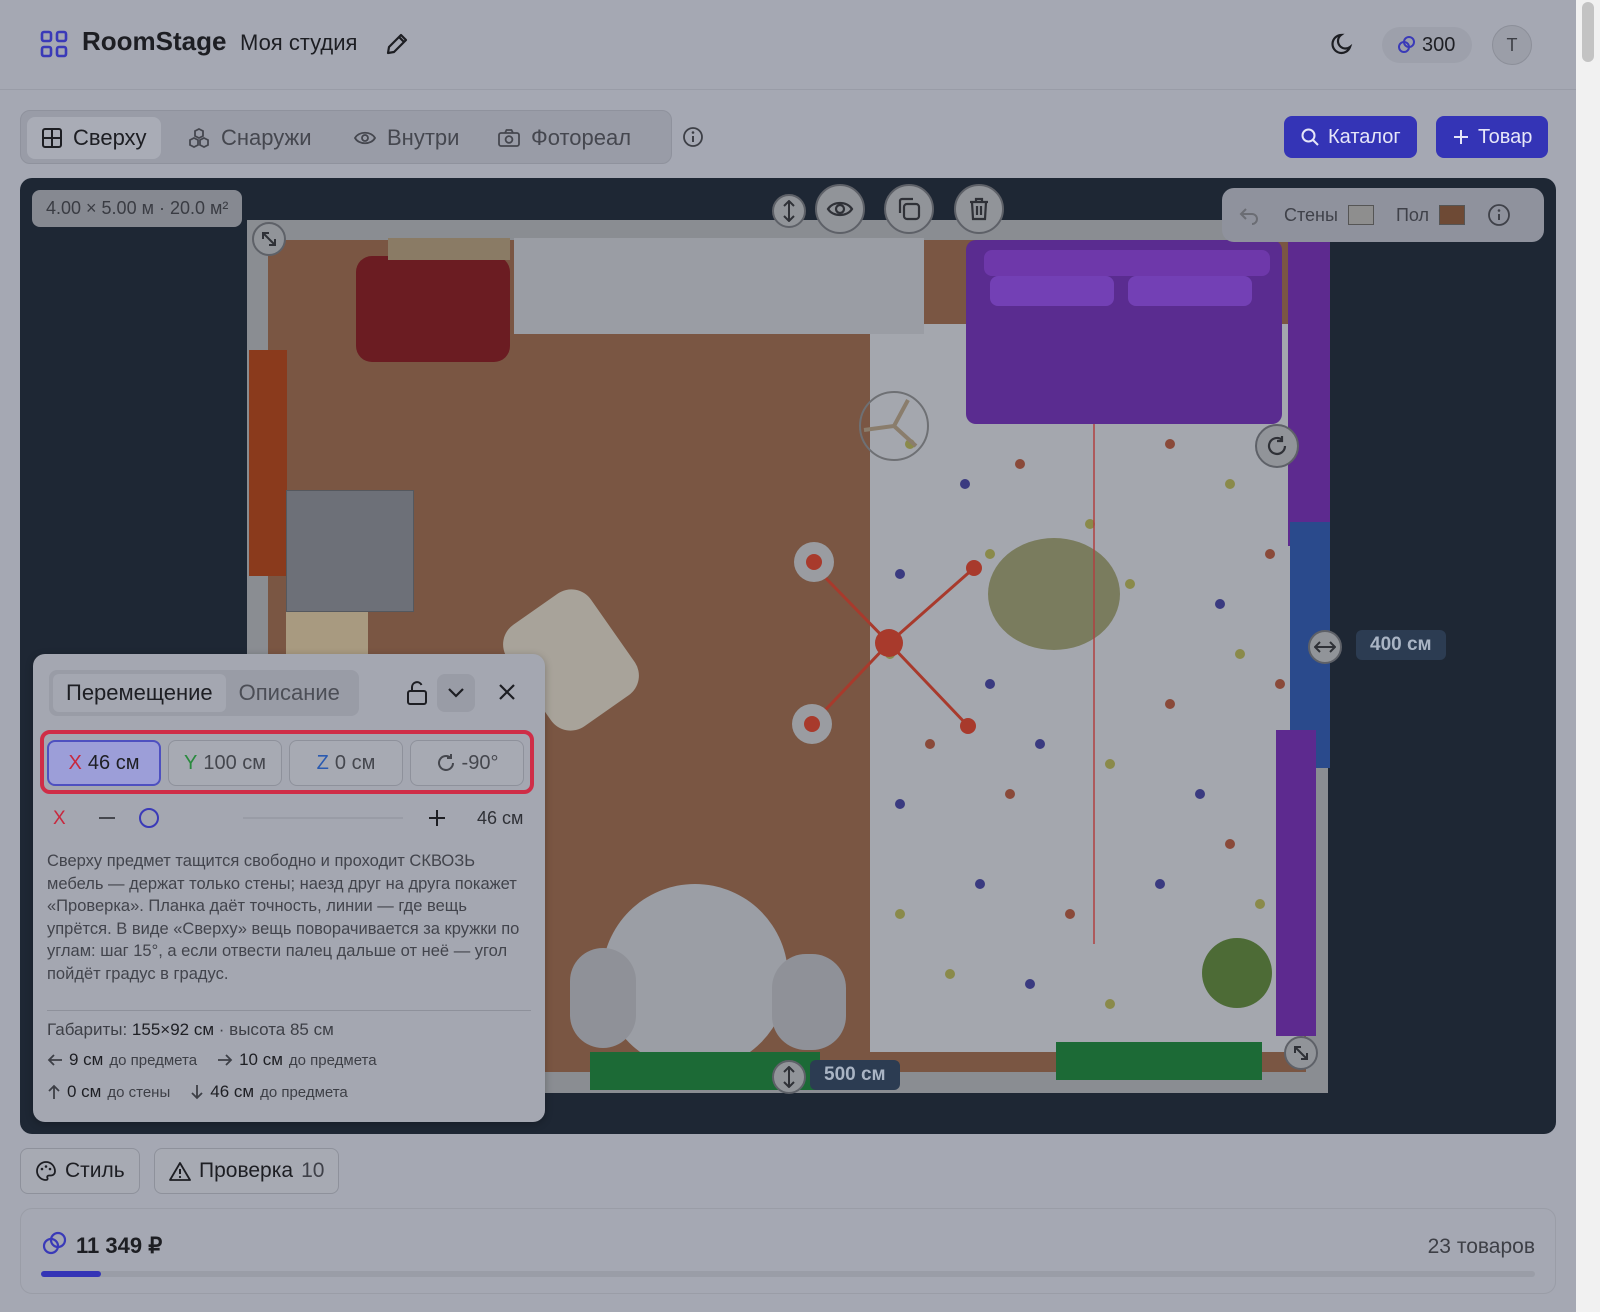  What do you see at coordinates (788, 1251) in the screenshot?
I see `cart-footer: 11 349 ₽ 23 товаров` at bounding box center [788, 1251].